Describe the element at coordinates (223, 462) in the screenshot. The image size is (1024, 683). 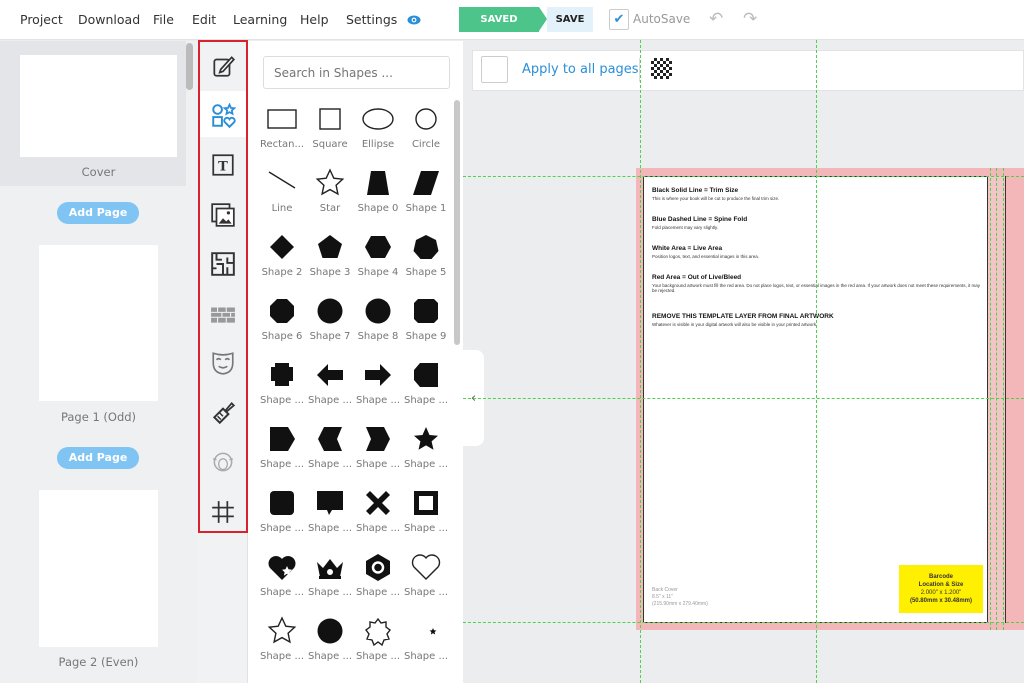
I see `tool-sheep-icon` at that location.